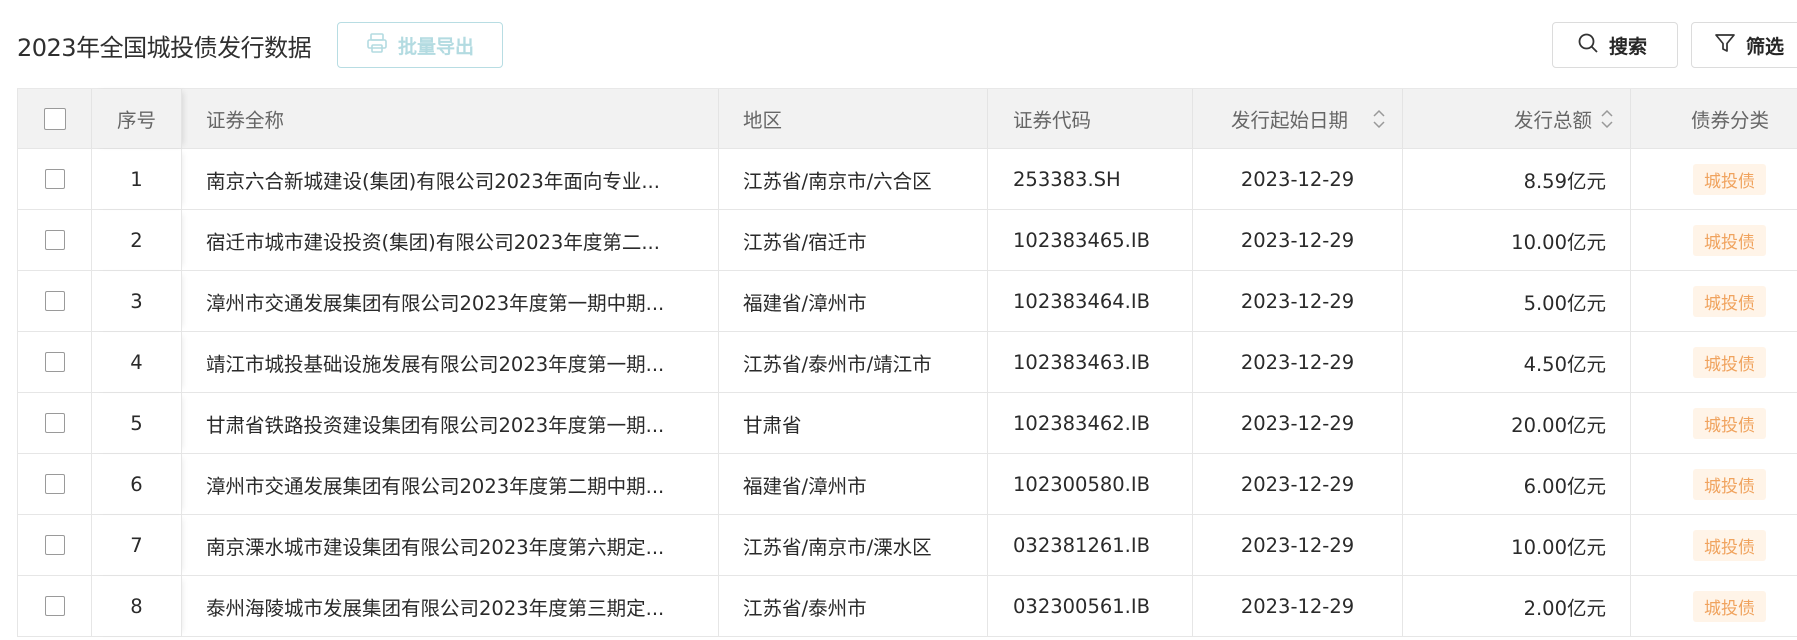 The width and height of the screenshot is (1797, 640). Describe the element at coordinates (1090, 301) in the screenshot. I see `row-code: 102383464.IB` at that location.